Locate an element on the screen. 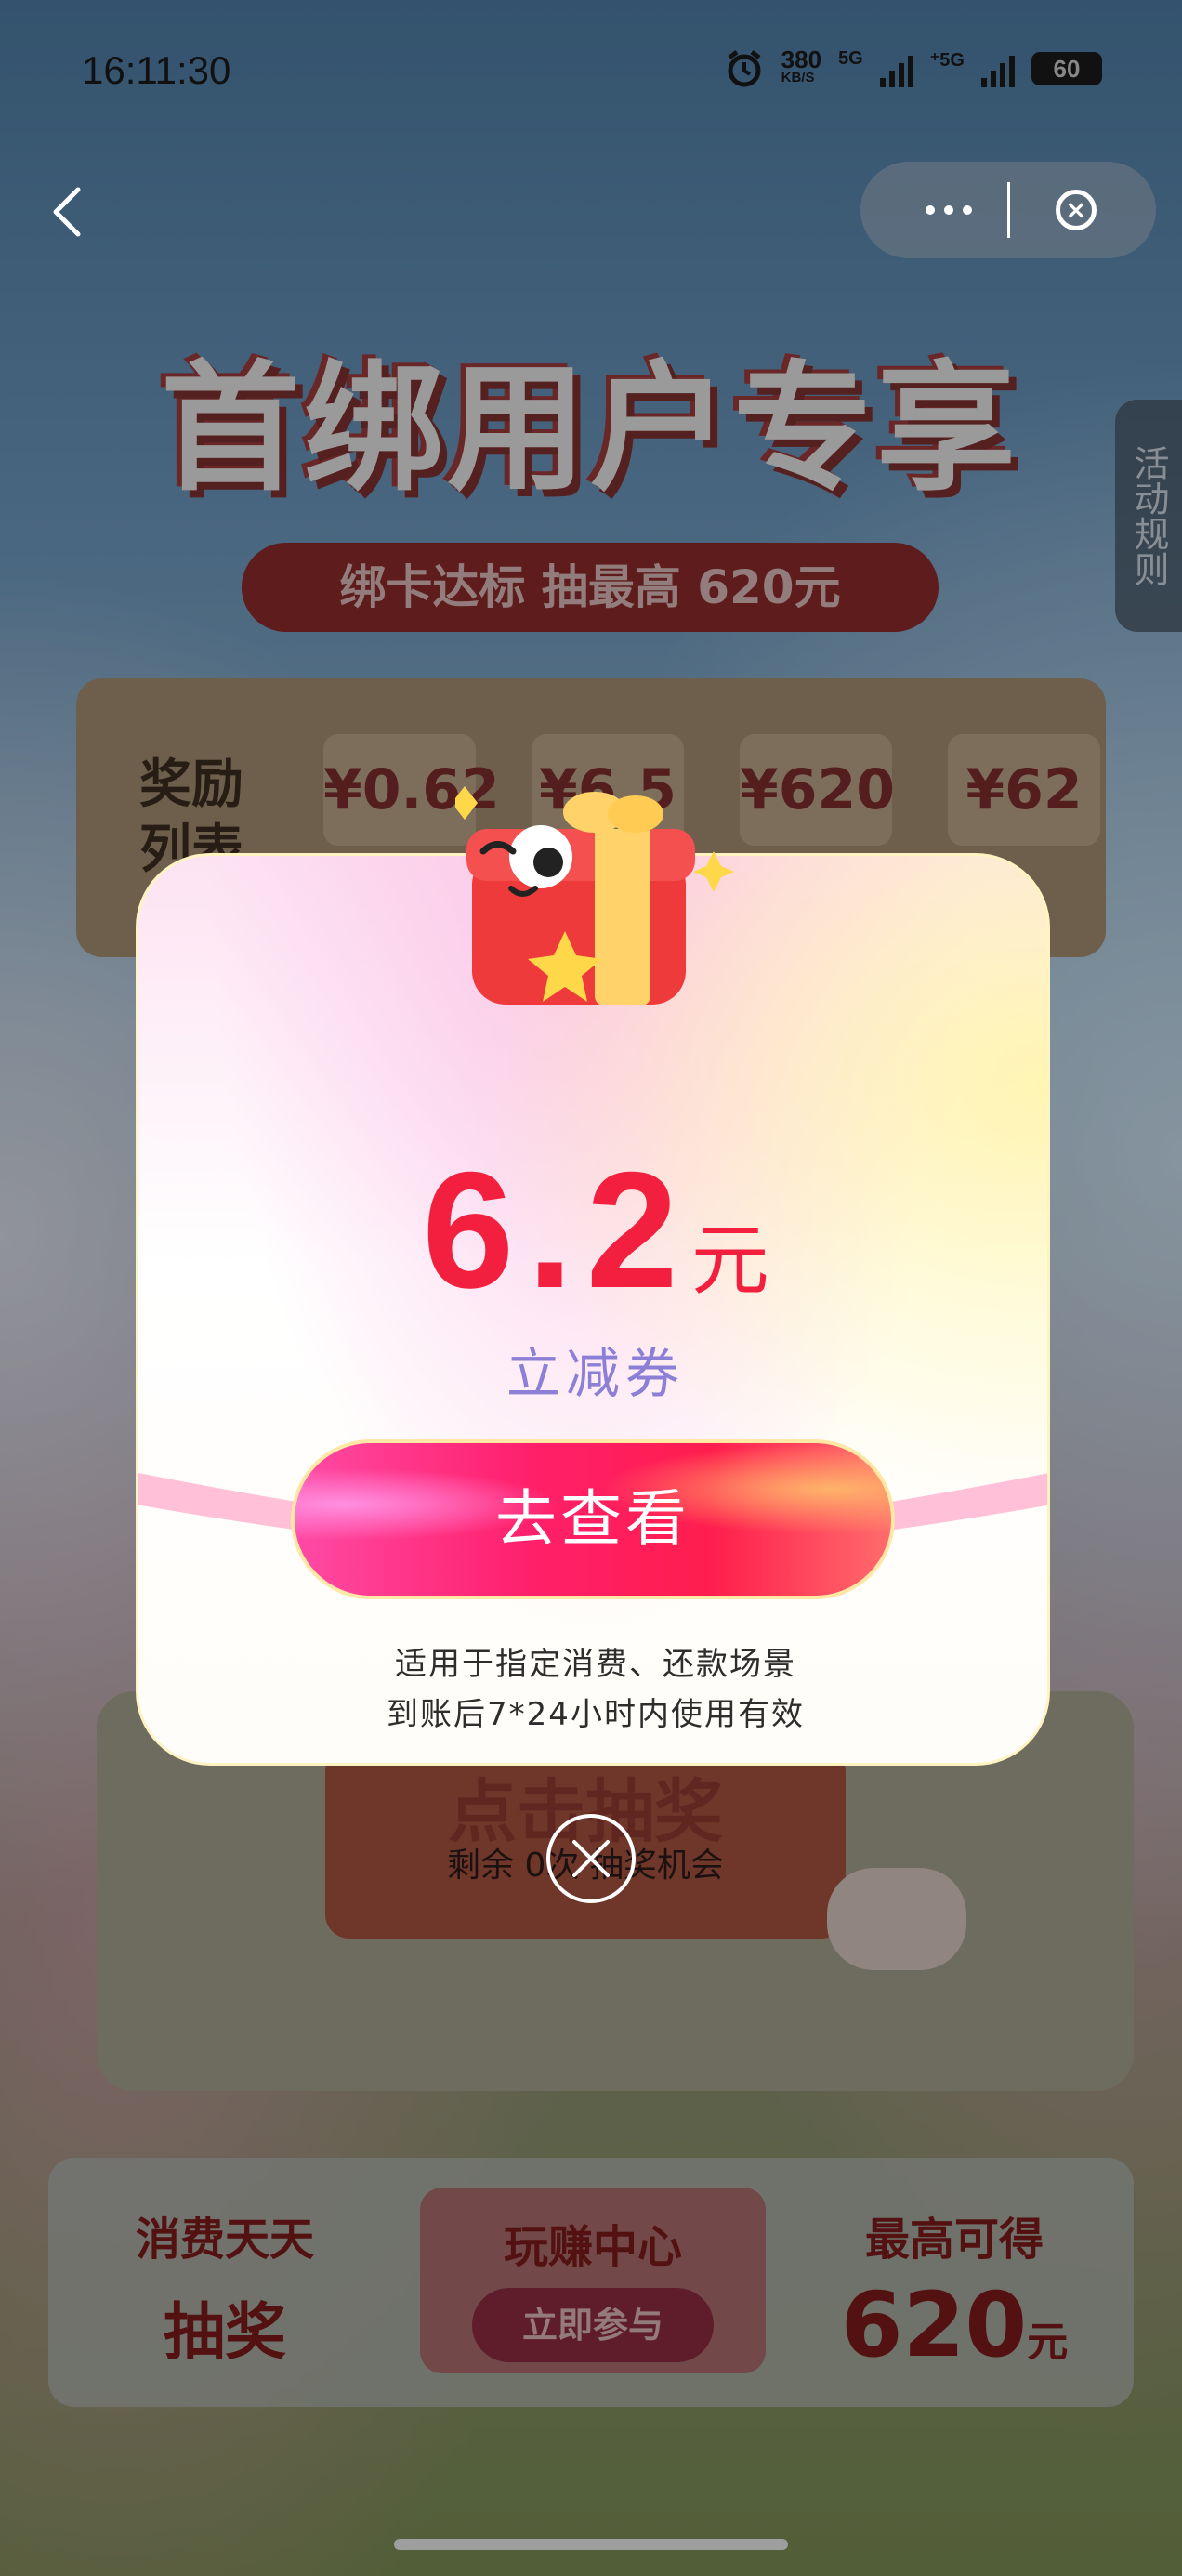 This screenshot has height=2576, width=1182. close-modal-button is located at coordinates (591, 1858).